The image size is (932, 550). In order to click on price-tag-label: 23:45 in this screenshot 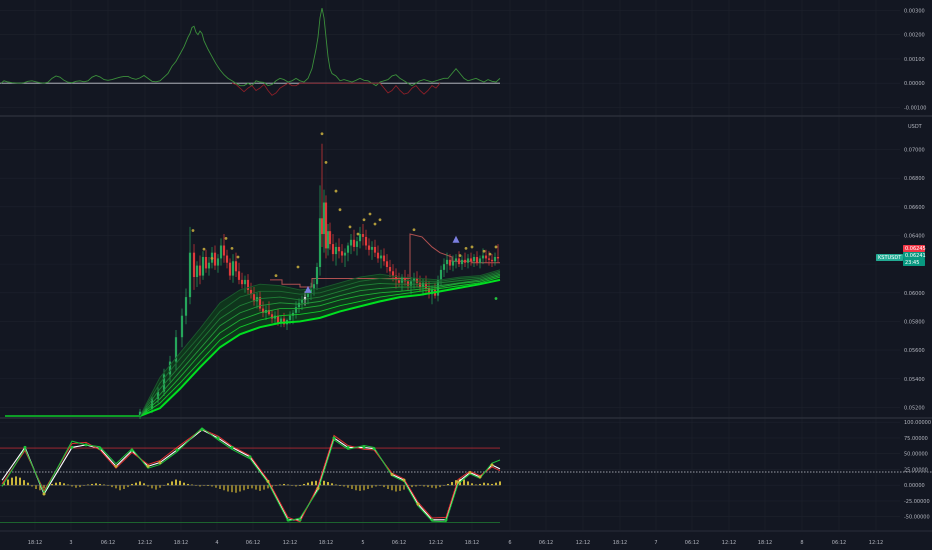, I will do `click(912, 263)`.